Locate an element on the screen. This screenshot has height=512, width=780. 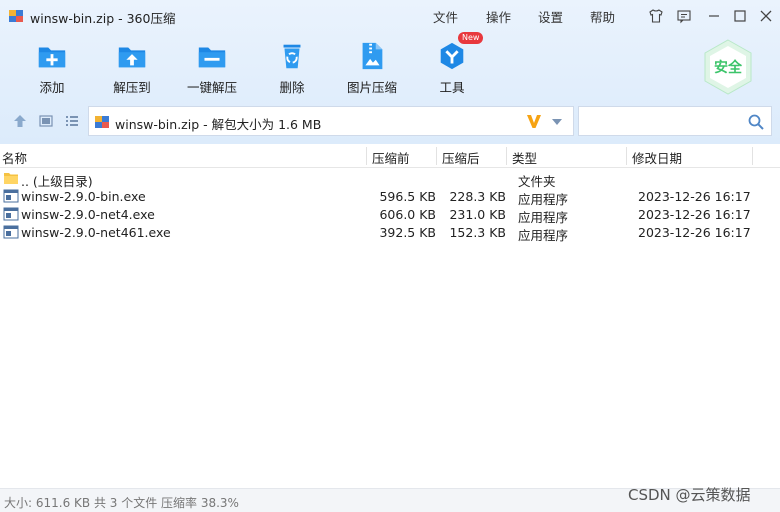
search-icon is located at coordinates (756, 122).